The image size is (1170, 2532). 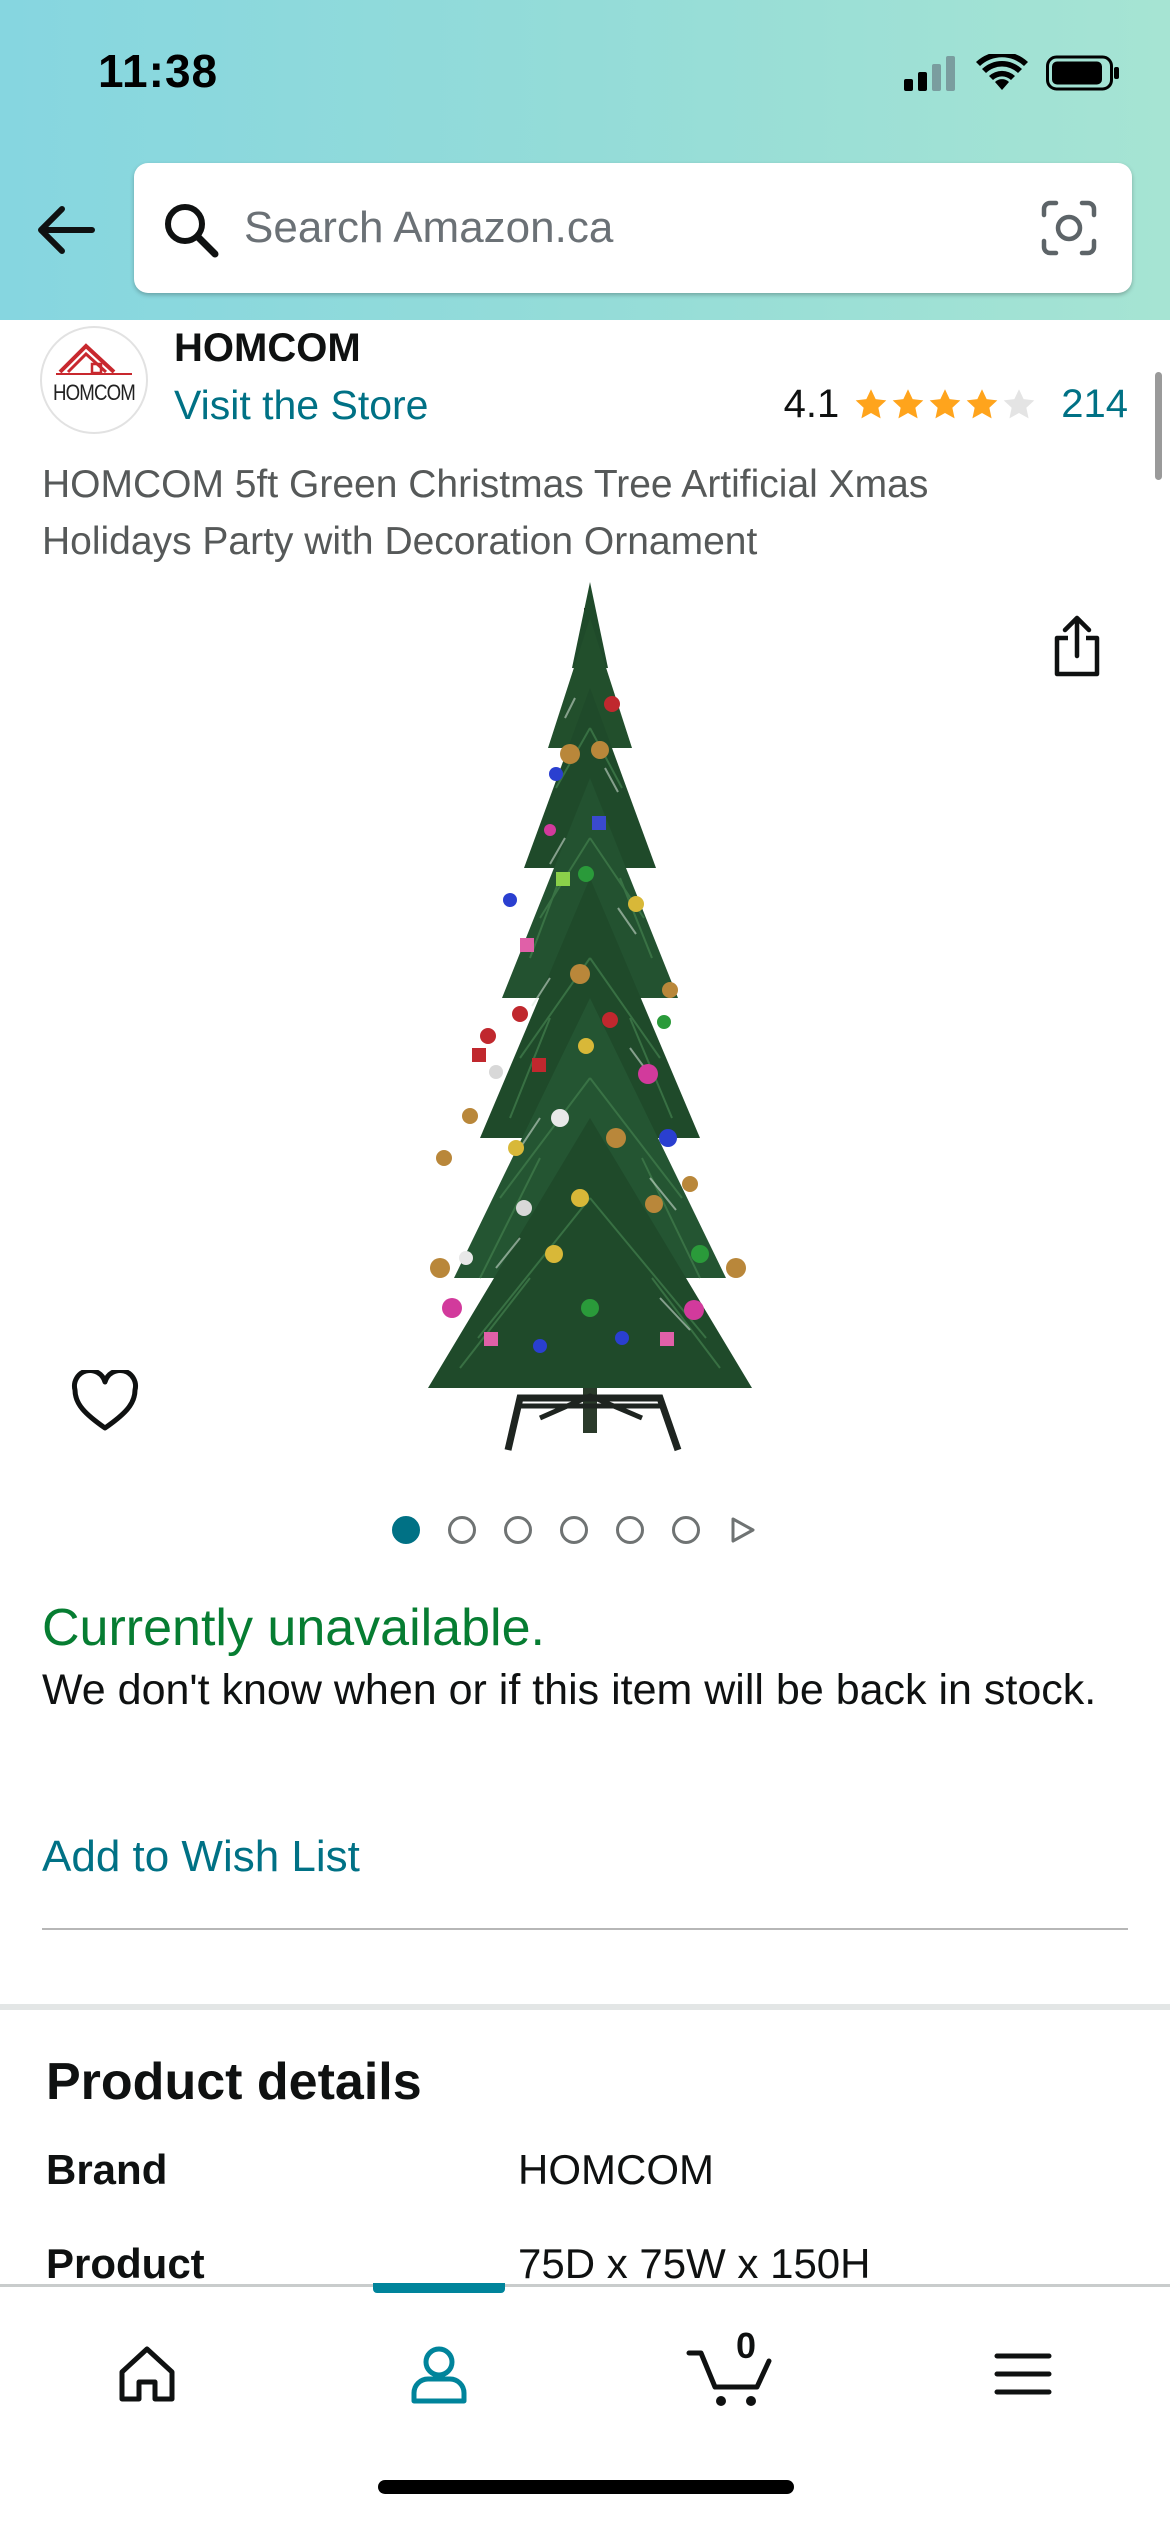 What do you see at coordinates (694, 2263) in the screenshot?
I see `detail-value-product: 75D x 75W x 150H` at bounding box center [694, 2263].